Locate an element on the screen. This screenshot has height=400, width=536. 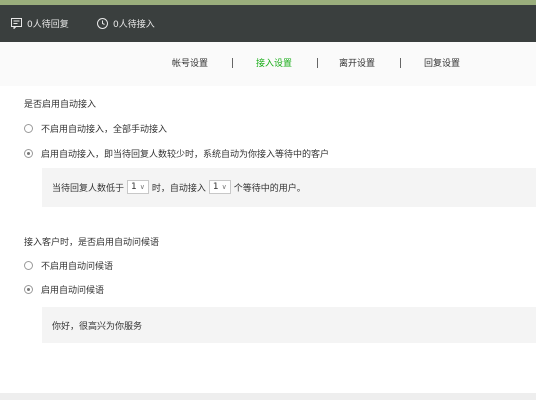
auto-connect-rule: 当待回复人数低于 1 ∨ 时，自动接入 1 ∨ 个等待中的用户。 is located at coordinates (179, 187).